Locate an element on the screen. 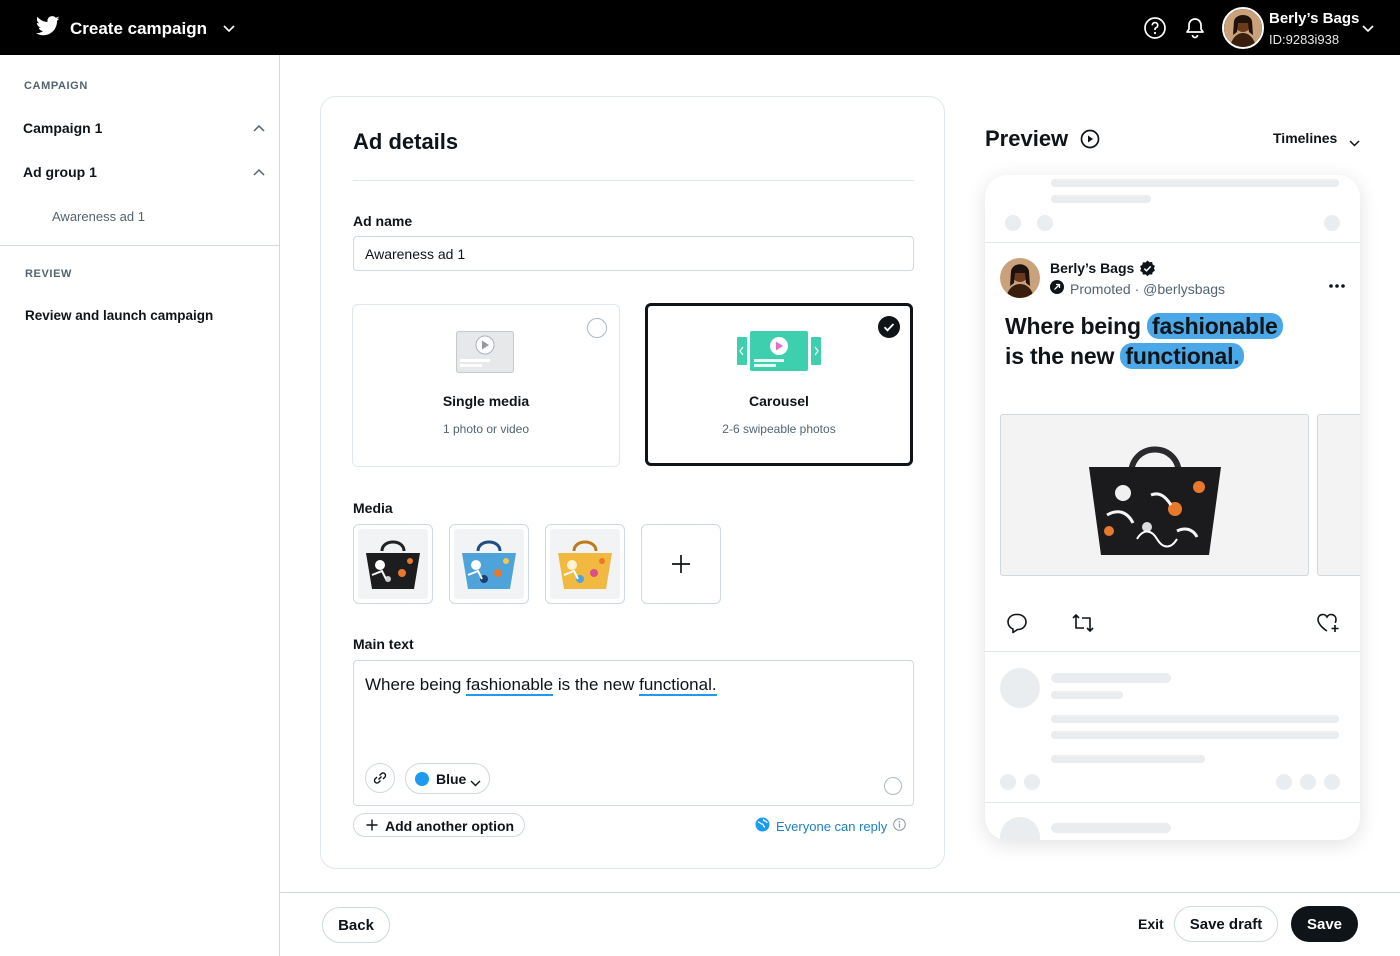 The image size is (1400, 956). sidebar-item-ad: Awareness ad 1 is located at coordinates (98, 216).